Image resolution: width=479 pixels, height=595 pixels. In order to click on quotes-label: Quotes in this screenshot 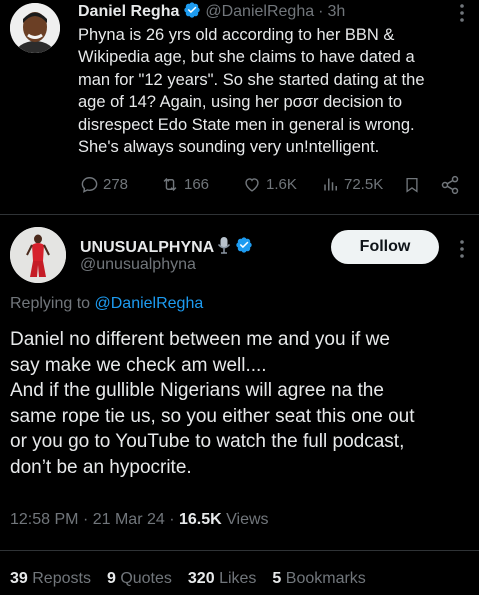, I will do `click(146, 578)`.